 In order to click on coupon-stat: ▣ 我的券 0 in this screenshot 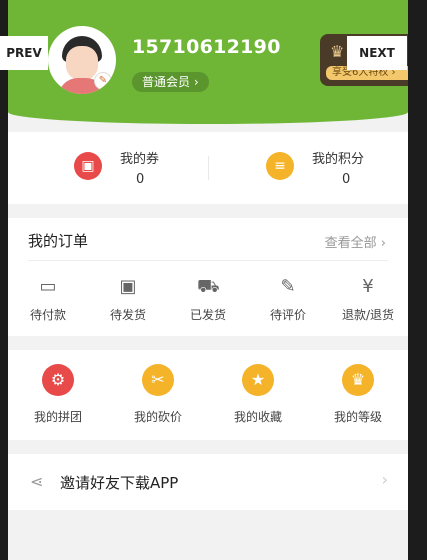, I will do `click(164, 168)`.